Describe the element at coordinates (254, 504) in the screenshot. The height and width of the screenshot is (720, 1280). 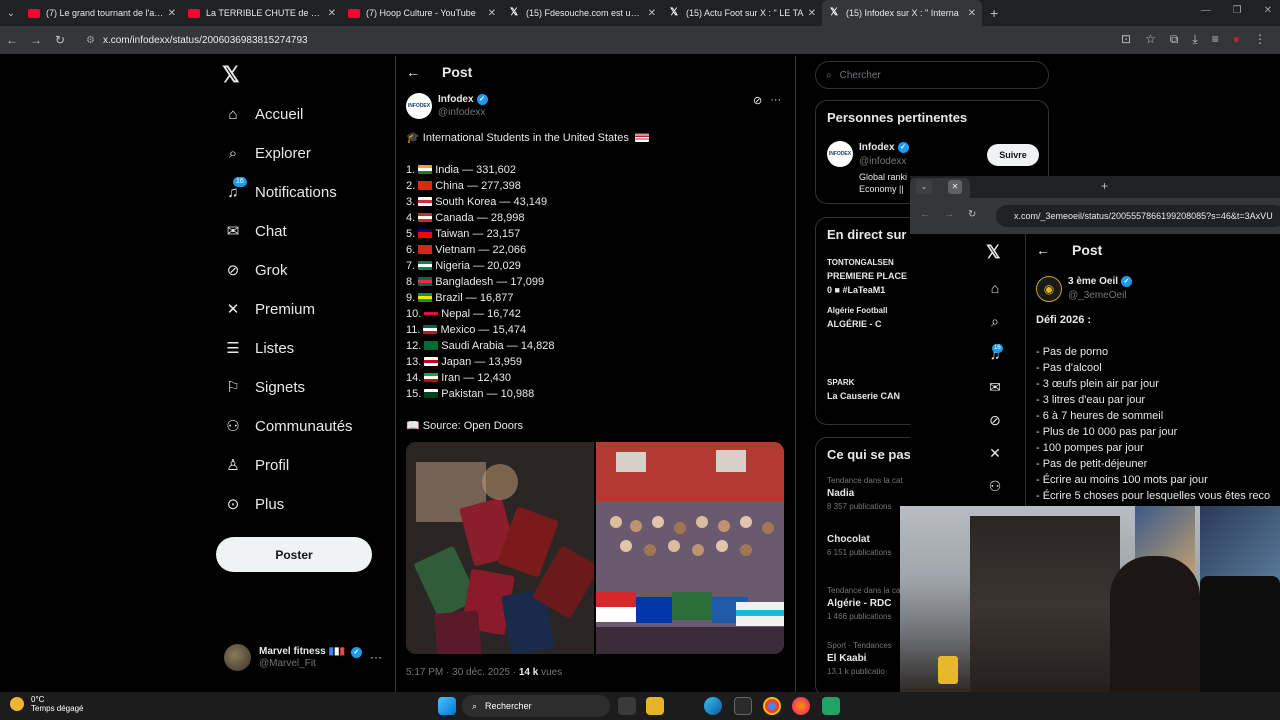
I see `sidebar-item-plus: ⊙ Plus` at that location.